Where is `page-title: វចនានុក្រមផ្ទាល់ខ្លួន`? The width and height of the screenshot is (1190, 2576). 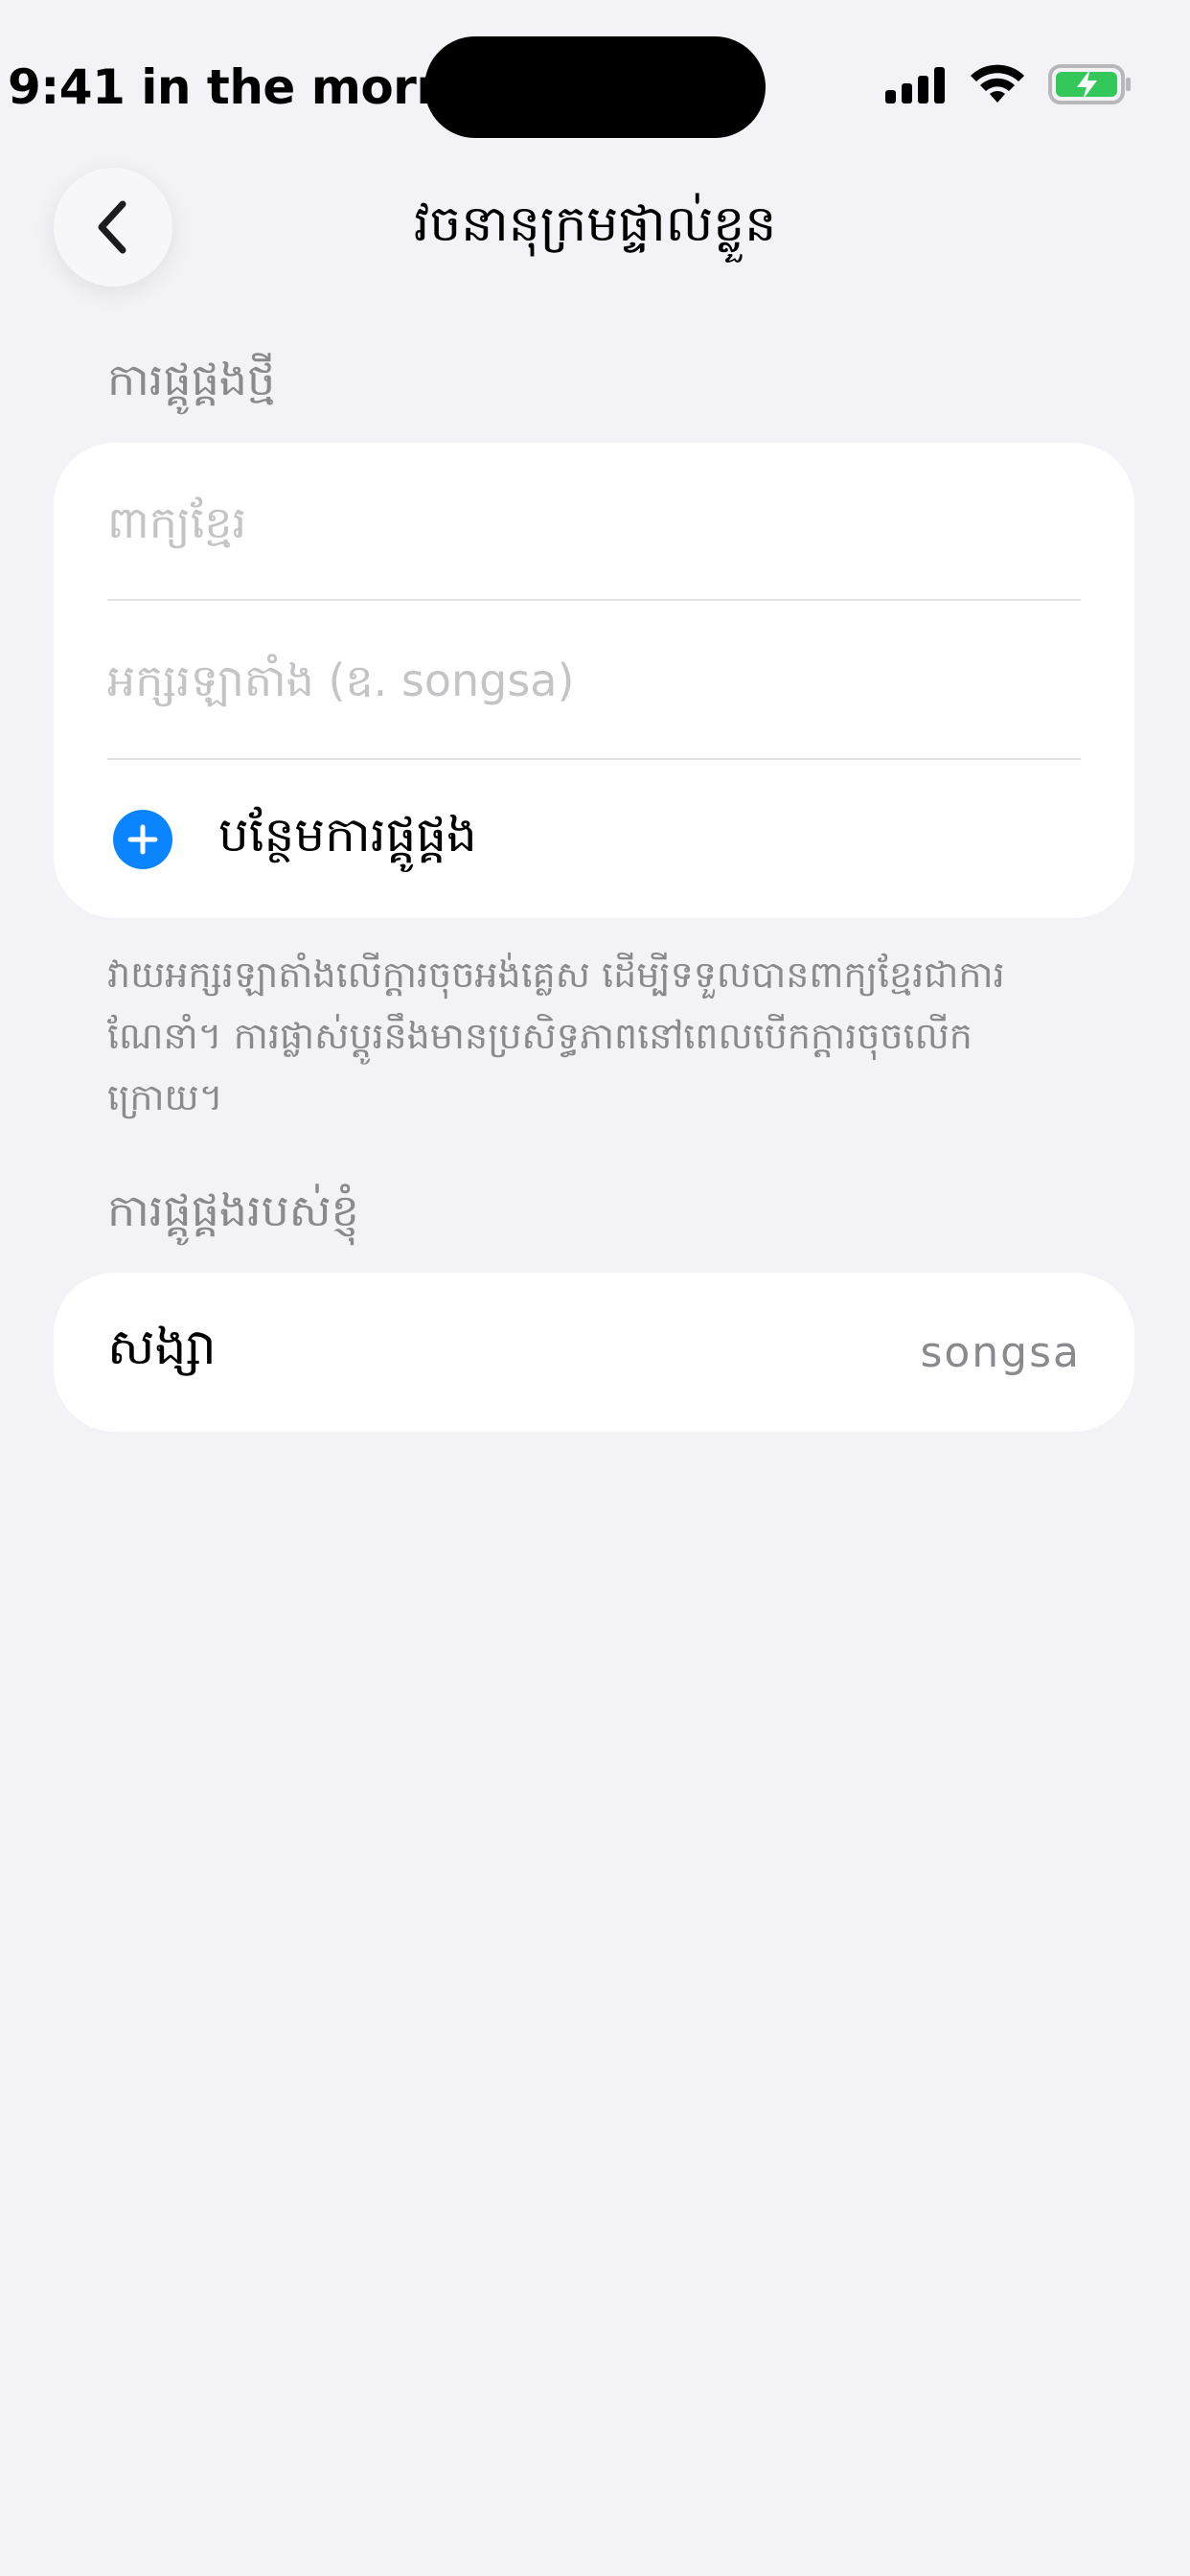 page-title: វចនានុក្រមផ្ទាល់ខ្លួន is located at coordinates (595, 224).